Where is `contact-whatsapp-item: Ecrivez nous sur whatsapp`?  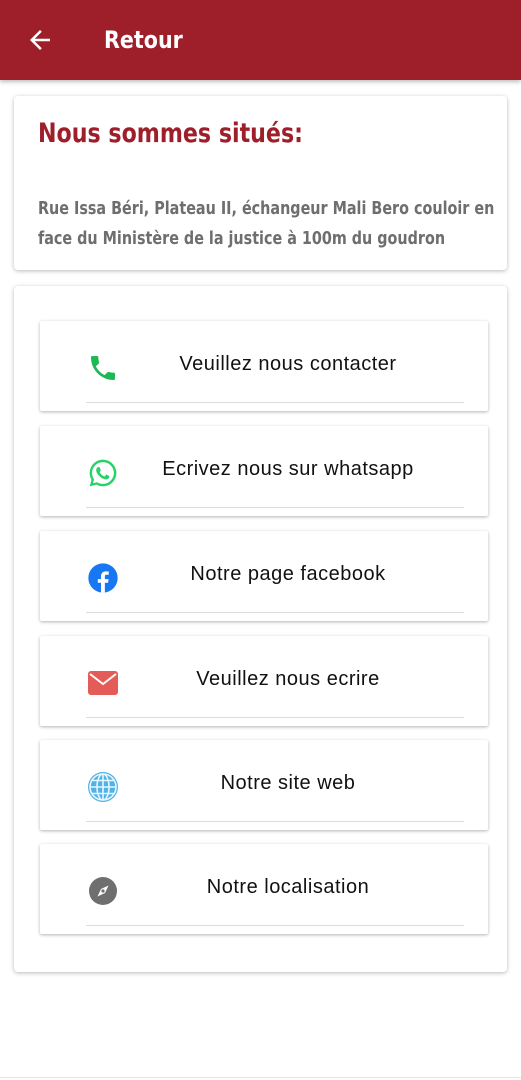 contact-whatsapp-item: Ecrivez nous sur whatsapp is located at coordinates (264, 471).